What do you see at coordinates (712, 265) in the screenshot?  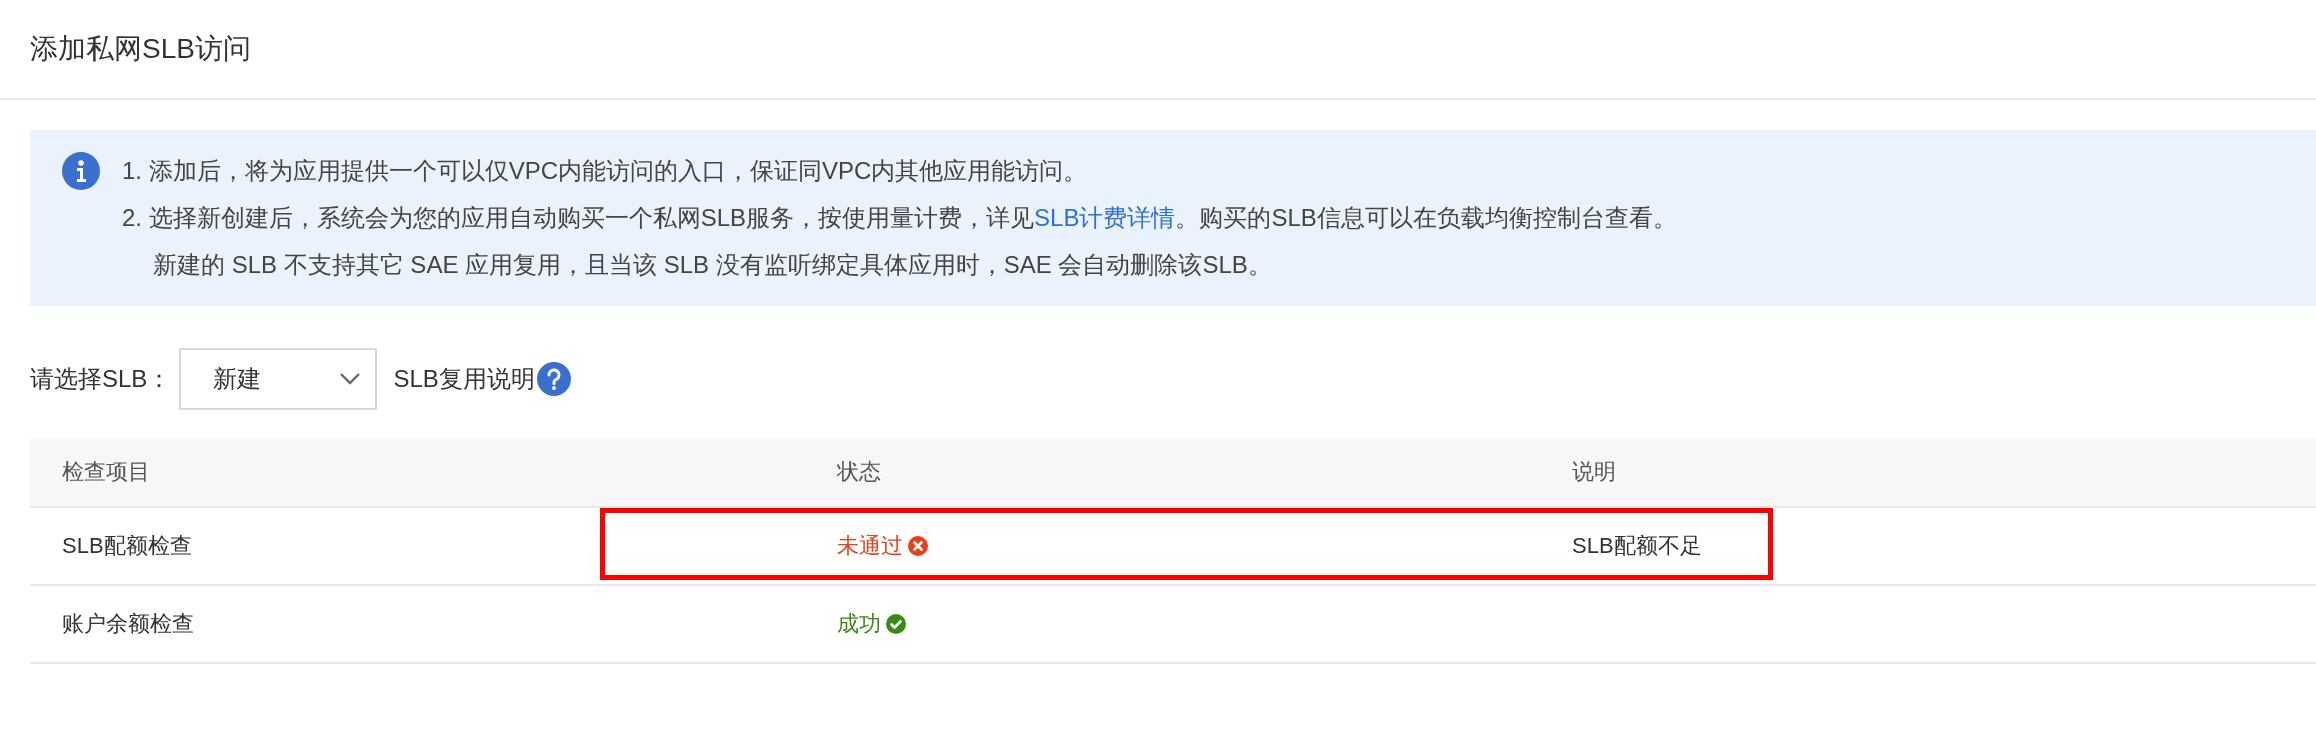 I see `notice-text: 新建的 SLB 不支持其它 SAE 应用复用，且当该 SLB 没有监听绑定具体应用时，SAE 会自动删除该SLB。` at bounding box center [712, 265].